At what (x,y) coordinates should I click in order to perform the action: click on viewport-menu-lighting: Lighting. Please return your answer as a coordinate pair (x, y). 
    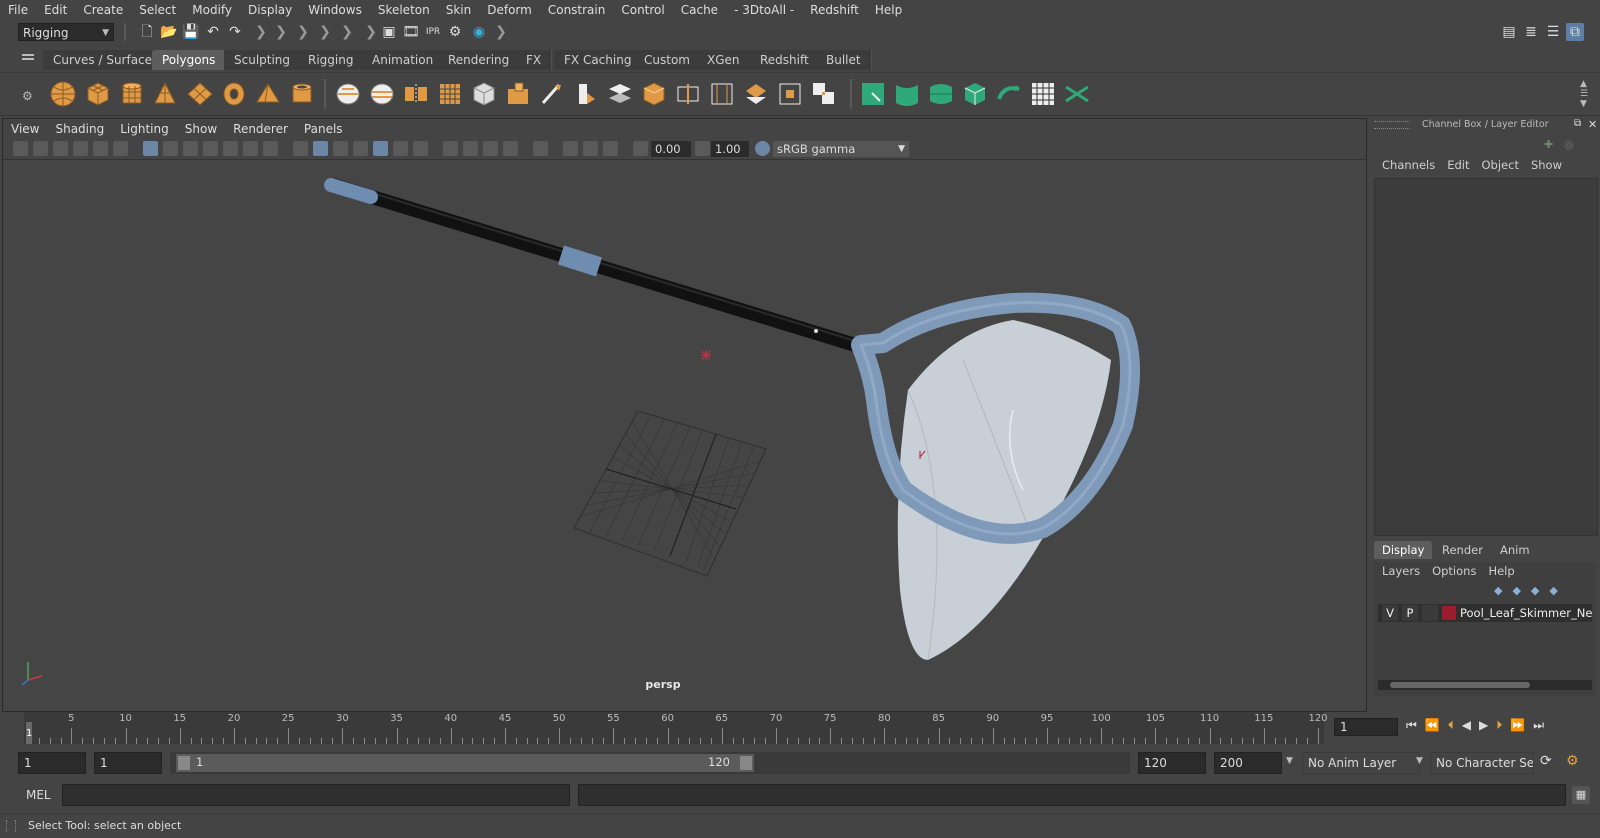
    Looking at the image, I should click on (144, 129).